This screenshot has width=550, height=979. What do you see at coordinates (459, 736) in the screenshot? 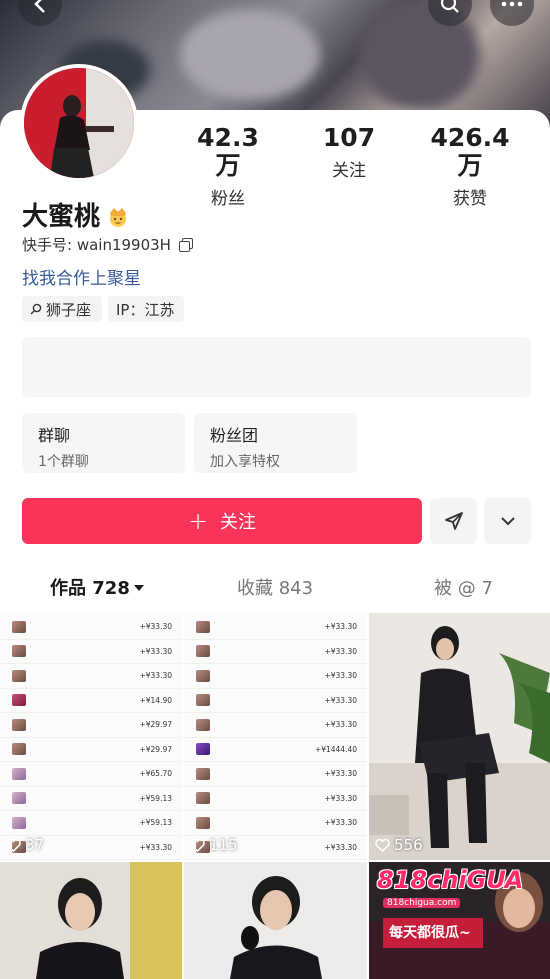
I see `grid-item: 556` at bounding box center [459, 736].